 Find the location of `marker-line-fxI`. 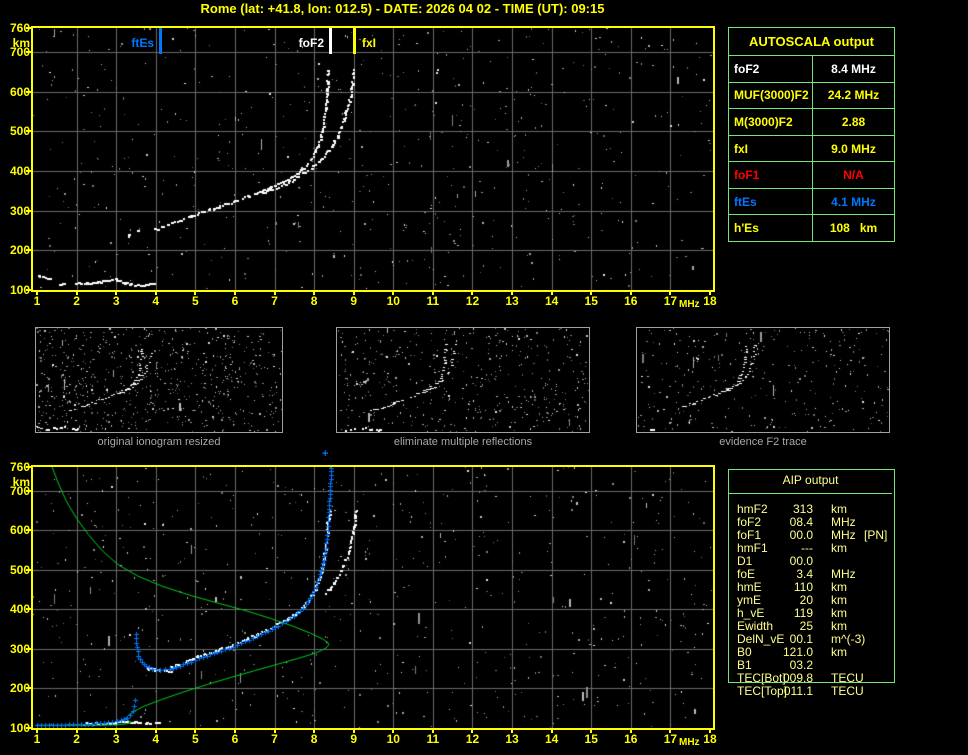

marker-line-fxI is located at coordinates (354, 41).